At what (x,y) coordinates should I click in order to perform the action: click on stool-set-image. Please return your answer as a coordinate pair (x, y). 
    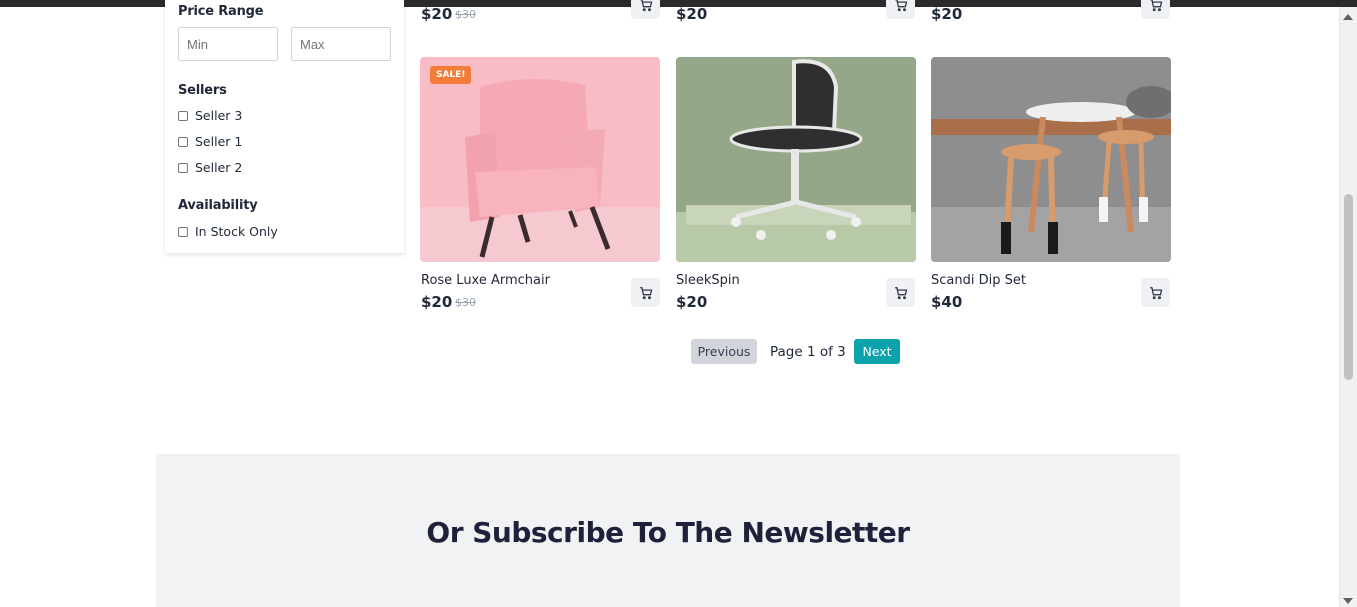
    Looking at the image, I should click on (1051, 159).